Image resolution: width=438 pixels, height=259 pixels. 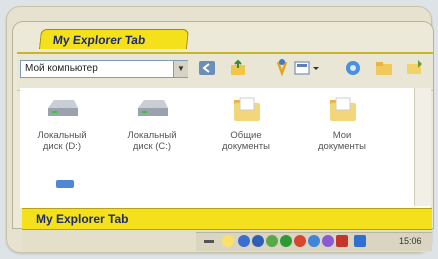 I want to click on view-menu-icon, so click(x=307, y=68).